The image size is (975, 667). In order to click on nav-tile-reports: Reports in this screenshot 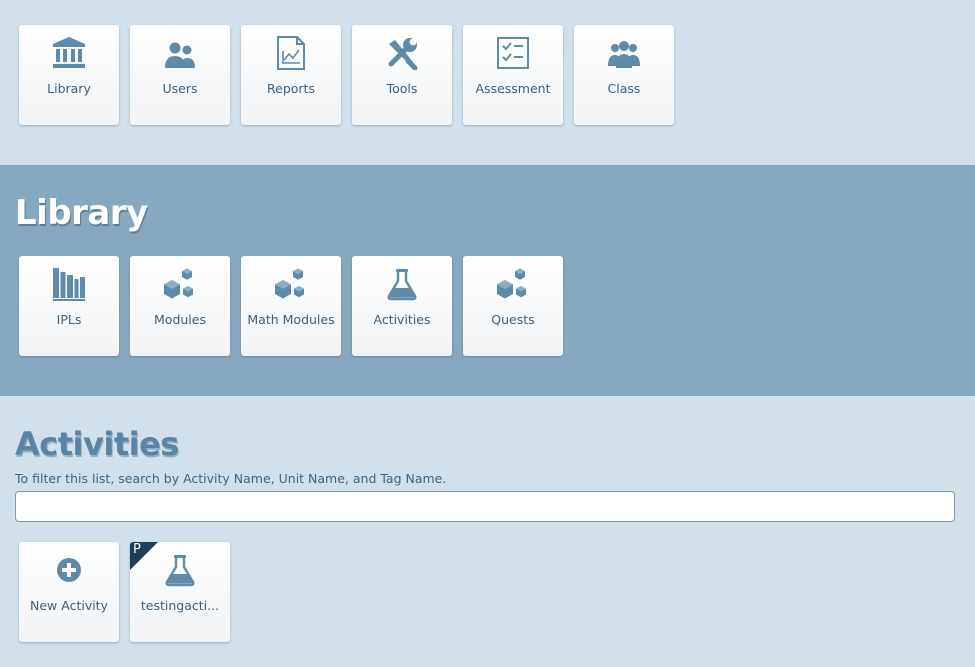, I will do `click(291, 75)`.